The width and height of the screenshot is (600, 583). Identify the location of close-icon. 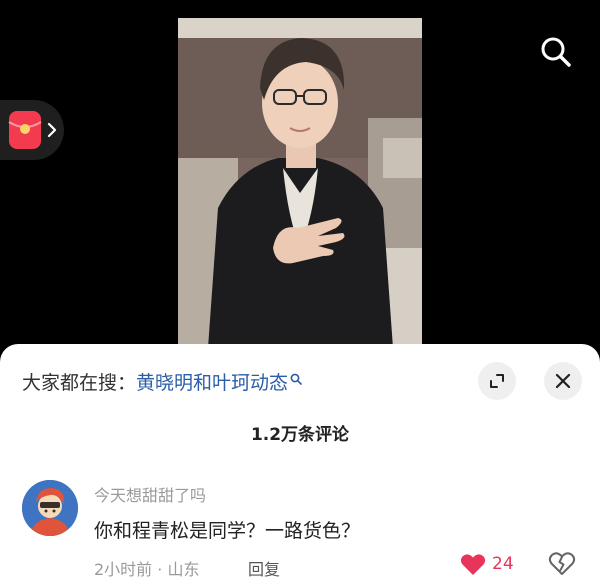
(563, 381).